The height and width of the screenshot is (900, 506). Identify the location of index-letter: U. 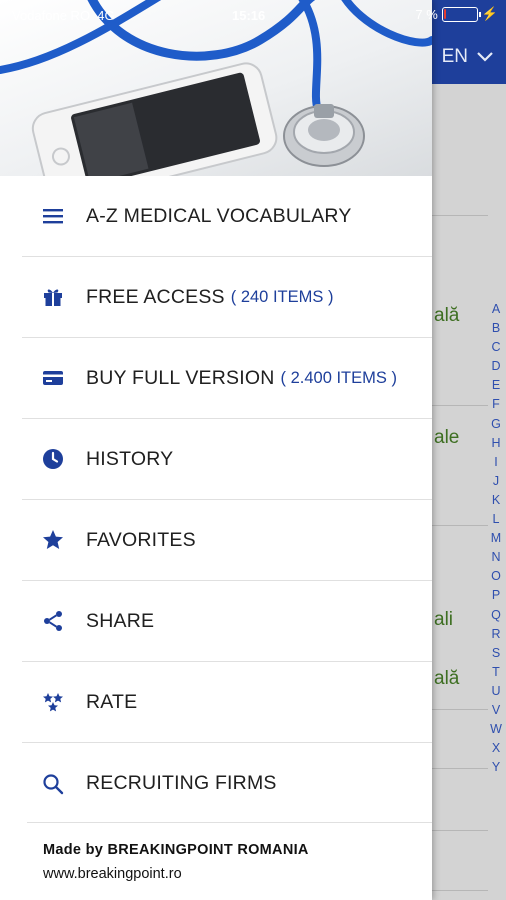
(495, 691).